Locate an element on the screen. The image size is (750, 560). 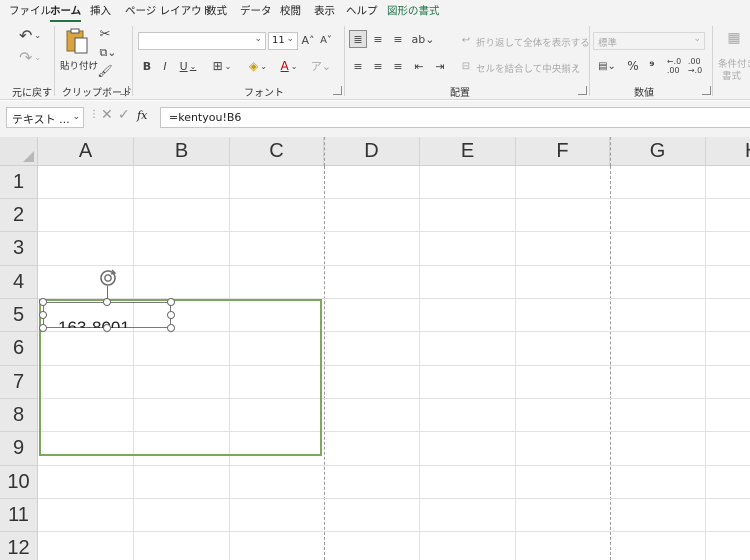
percent-icon: % is located at coordinates (633, 66).